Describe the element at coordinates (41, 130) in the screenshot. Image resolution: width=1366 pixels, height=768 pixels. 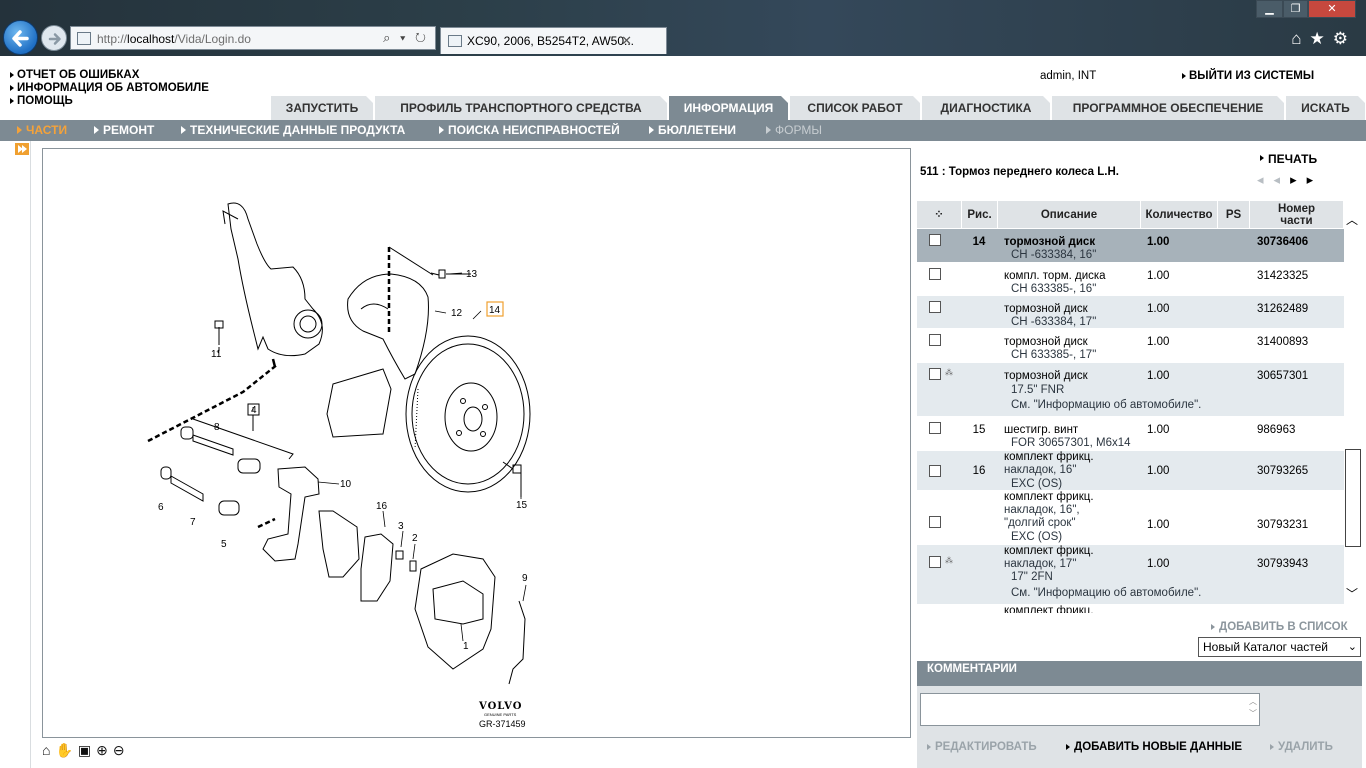
I see `subtab-parts: ЧАСТИ` at that location.